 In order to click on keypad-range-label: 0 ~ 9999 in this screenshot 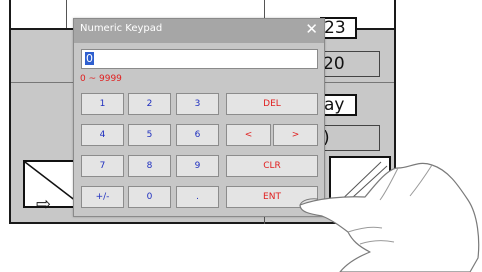, I will do `click(101, 79)`.